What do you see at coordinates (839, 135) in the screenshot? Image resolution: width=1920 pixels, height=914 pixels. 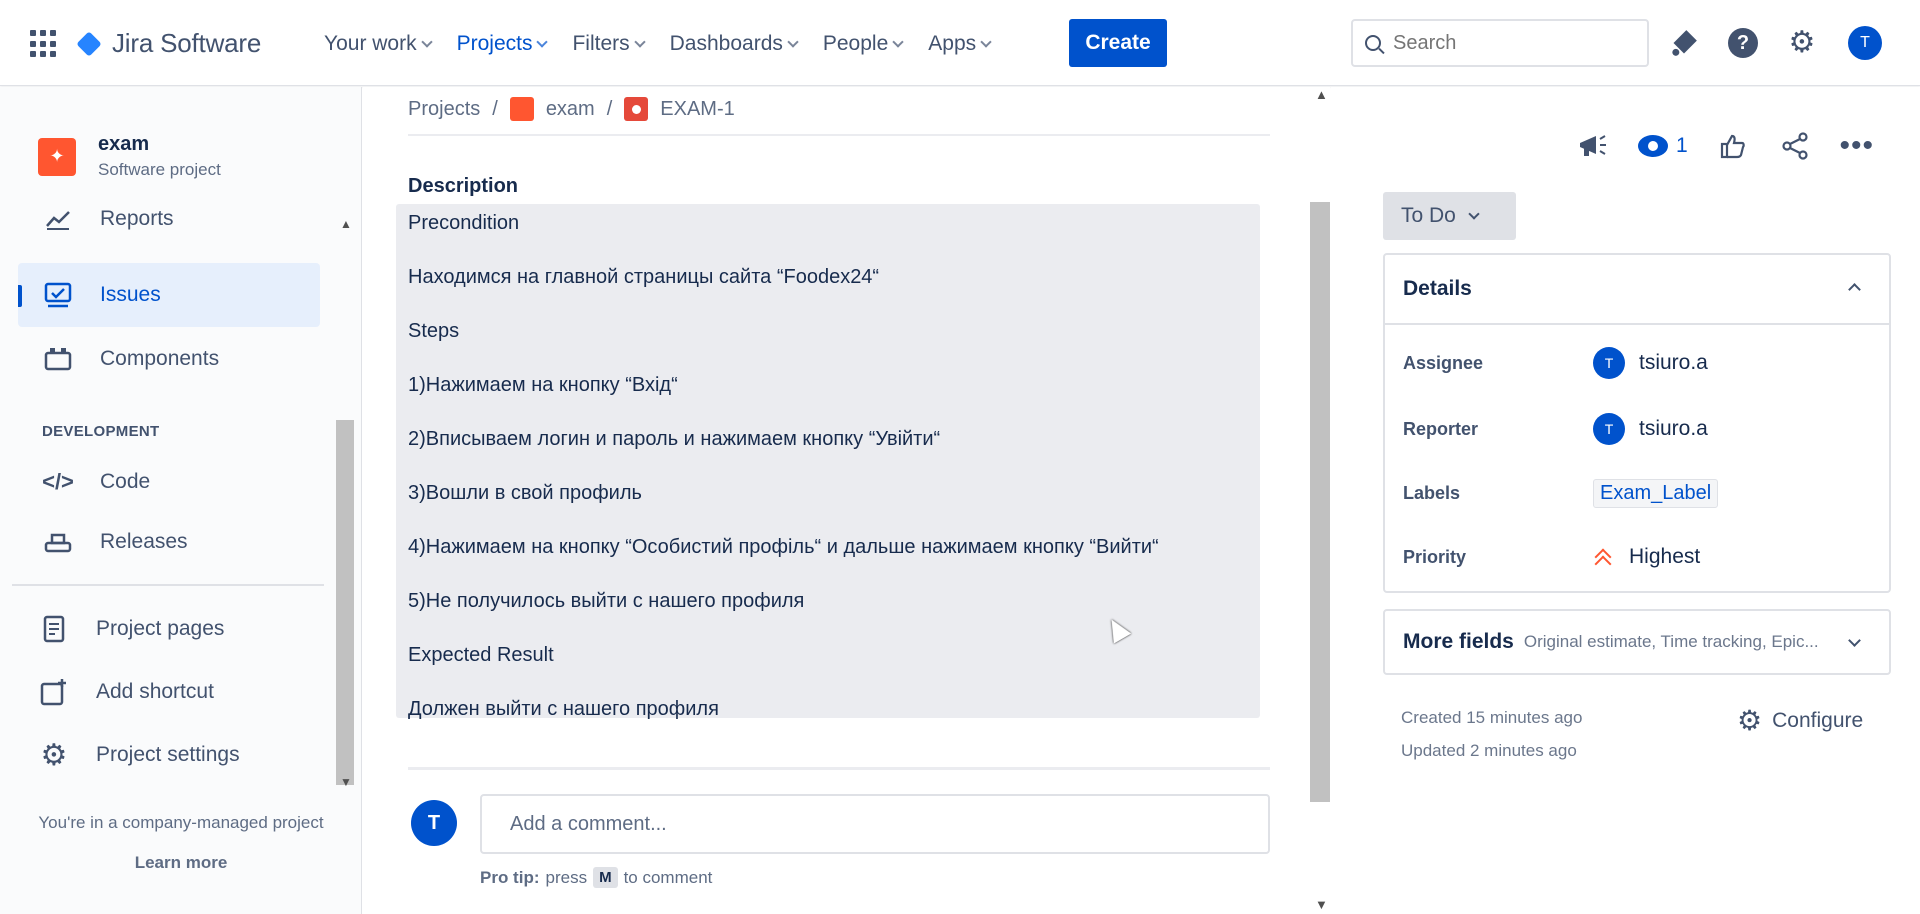 I see `header-divider` at bounding box center [839, 135].